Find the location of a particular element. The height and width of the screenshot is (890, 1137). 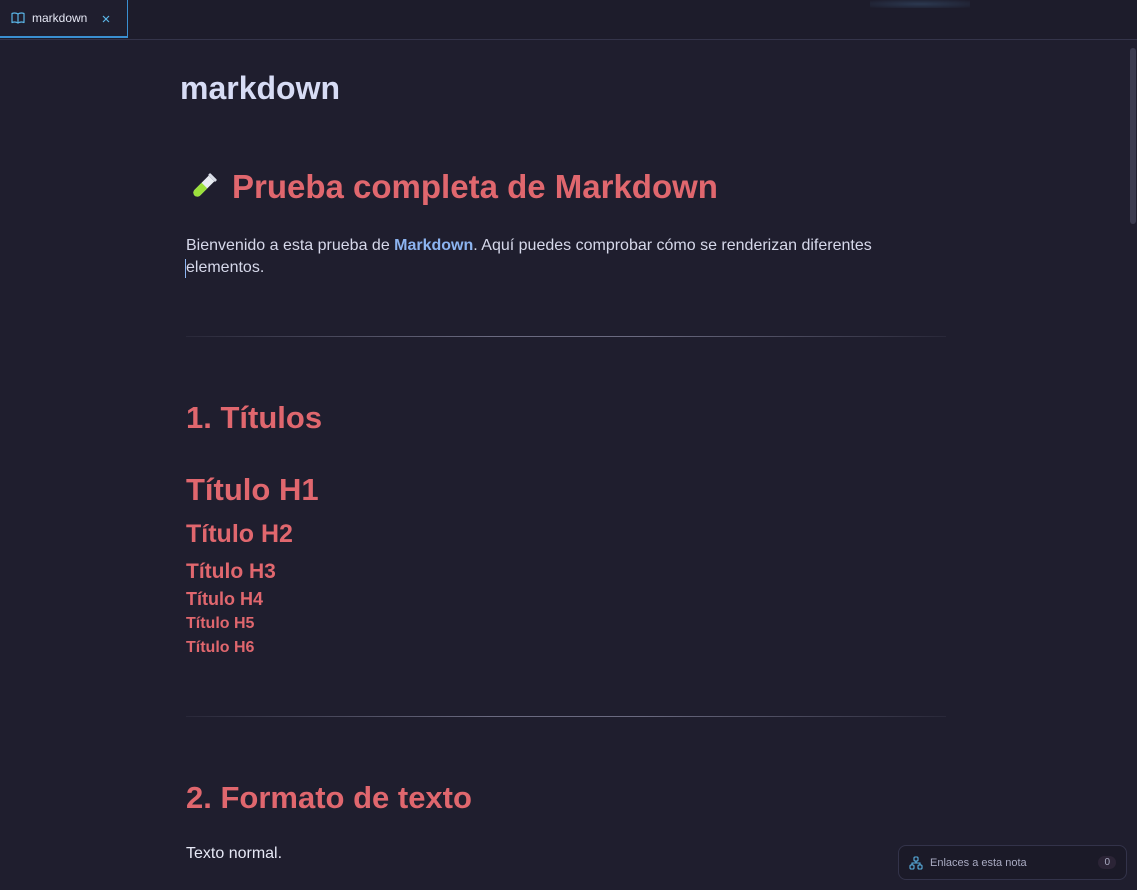

backlinks-button: Enlaces a esta nota 0 is located at coordinates (1012, 862).